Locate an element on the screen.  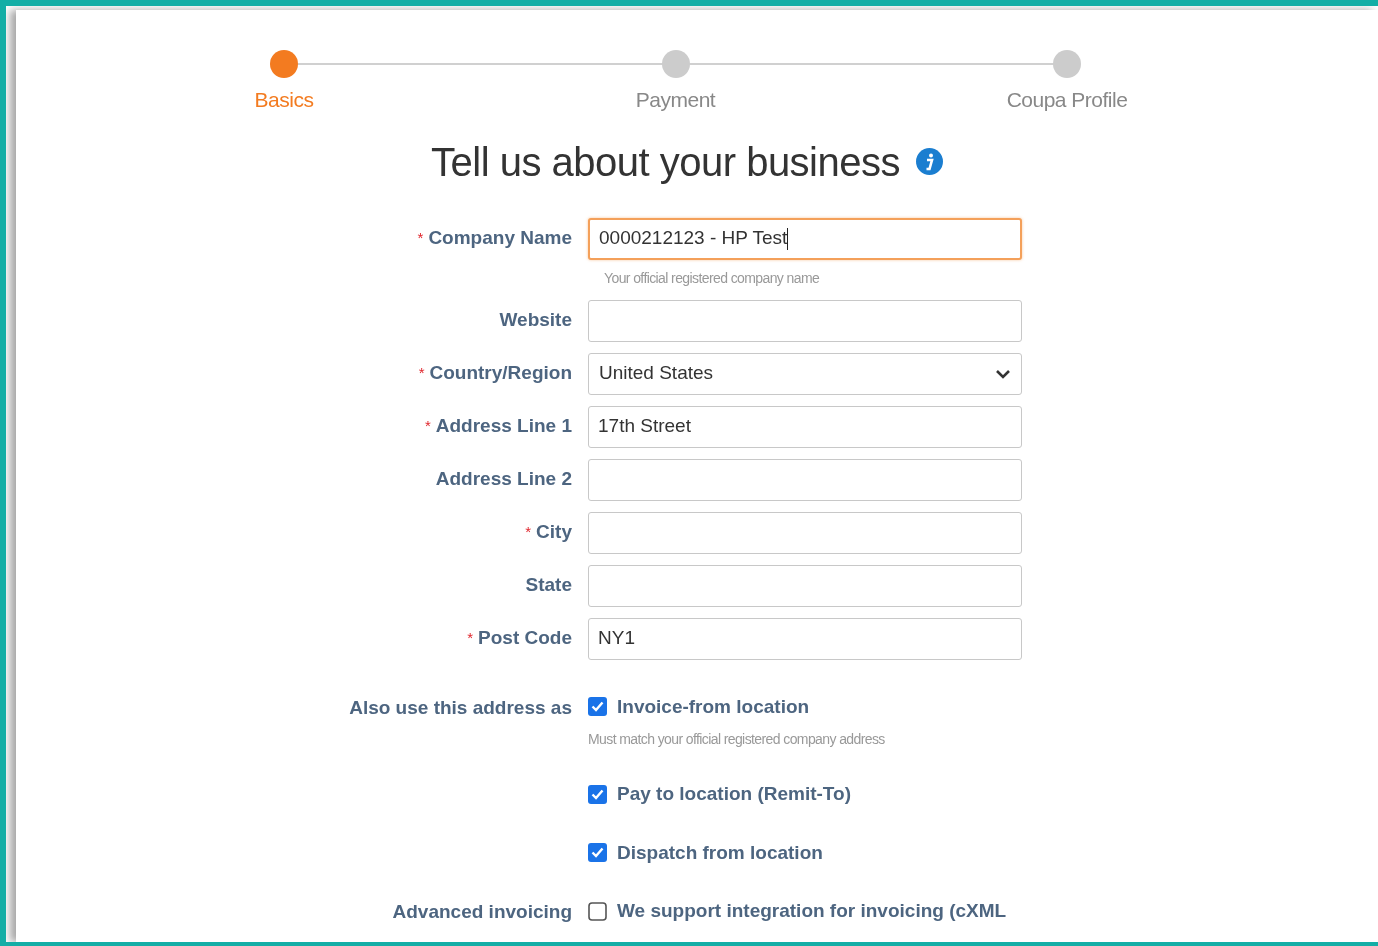
checkbox-label: Pay to location (Remit-To) is located at coordinates (734, 794).